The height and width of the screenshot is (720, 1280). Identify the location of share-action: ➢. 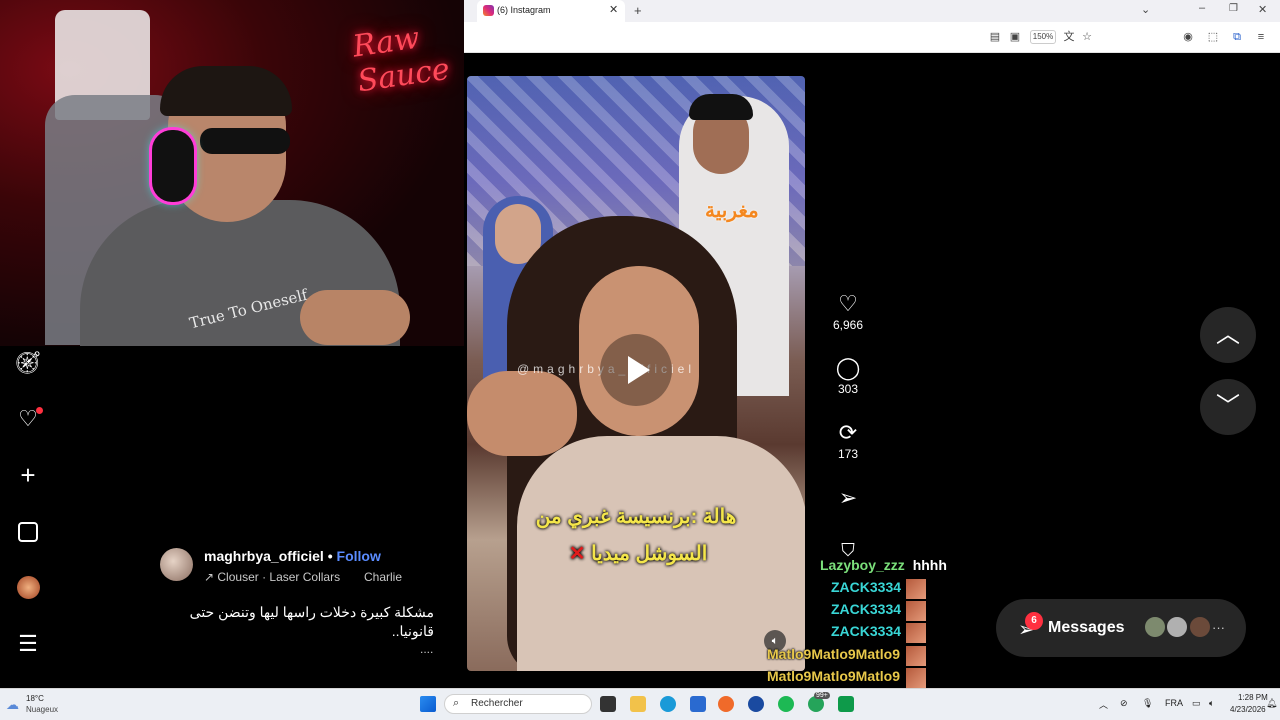
(848, 499).